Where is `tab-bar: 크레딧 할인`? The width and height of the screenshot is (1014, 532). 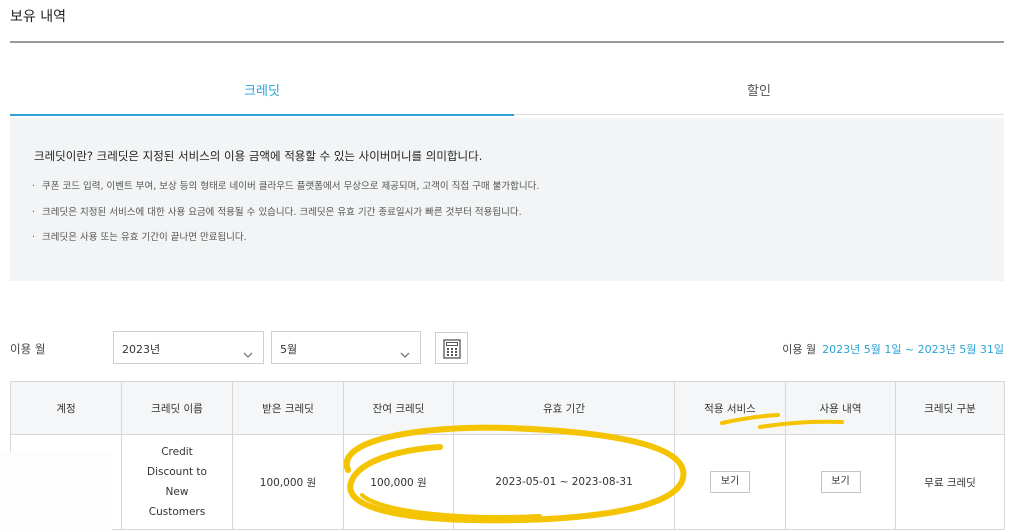 tab-bar: 크레딧 할인 is located at coordinates (507, 95).